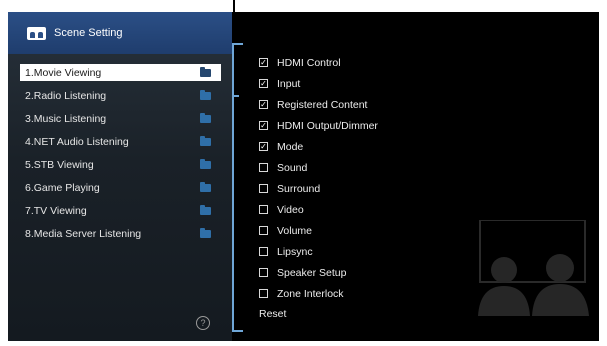 The image size is (607, 346). I want to click on option-label: Video, so click(290, 209).